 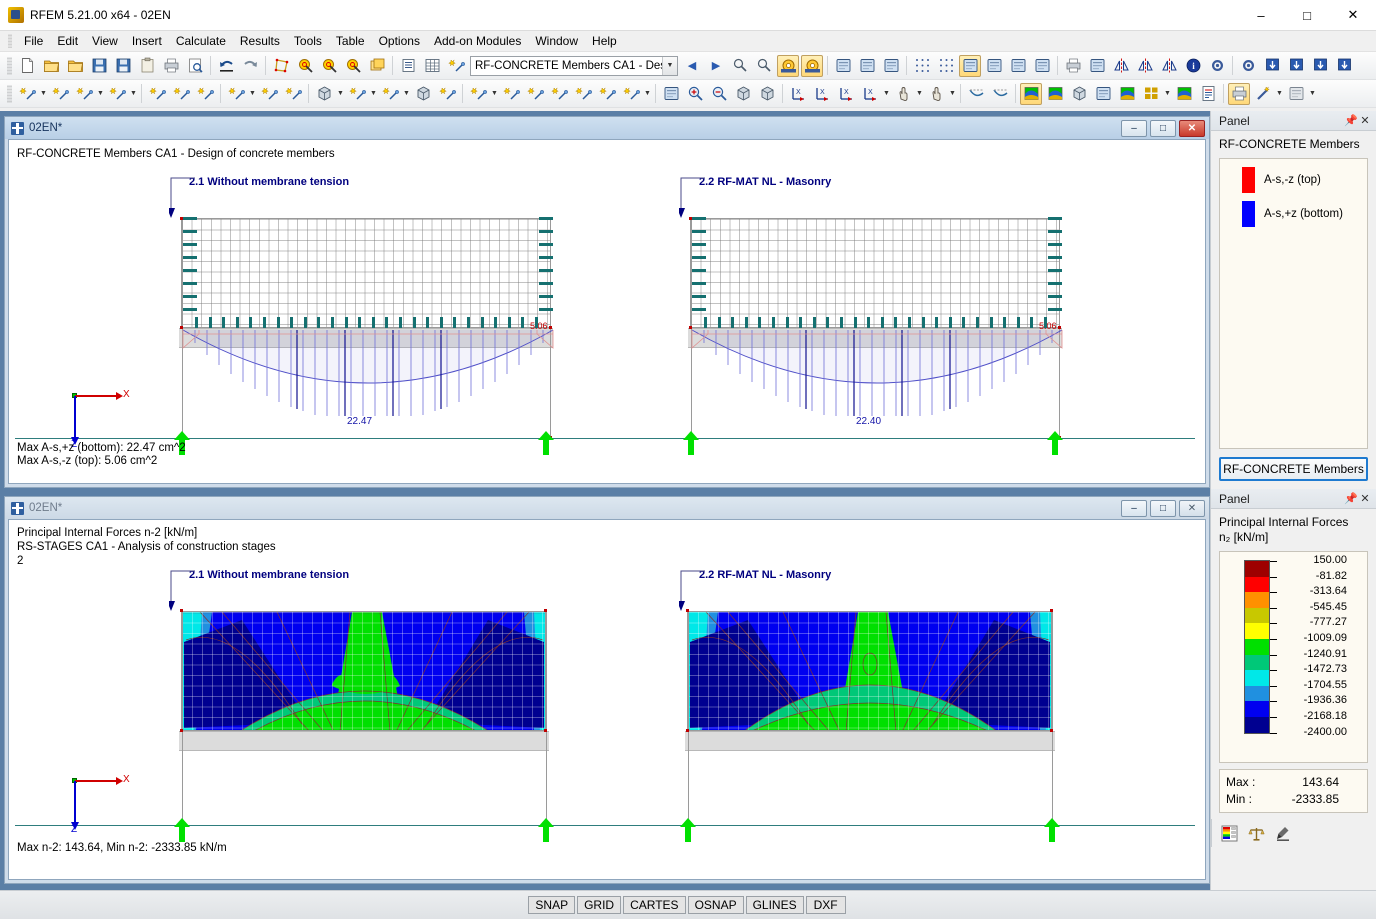 What do you see at coordinates (812, 65) in the screenshot?
I see `result-values-icon` at bounding box center [812, 65].